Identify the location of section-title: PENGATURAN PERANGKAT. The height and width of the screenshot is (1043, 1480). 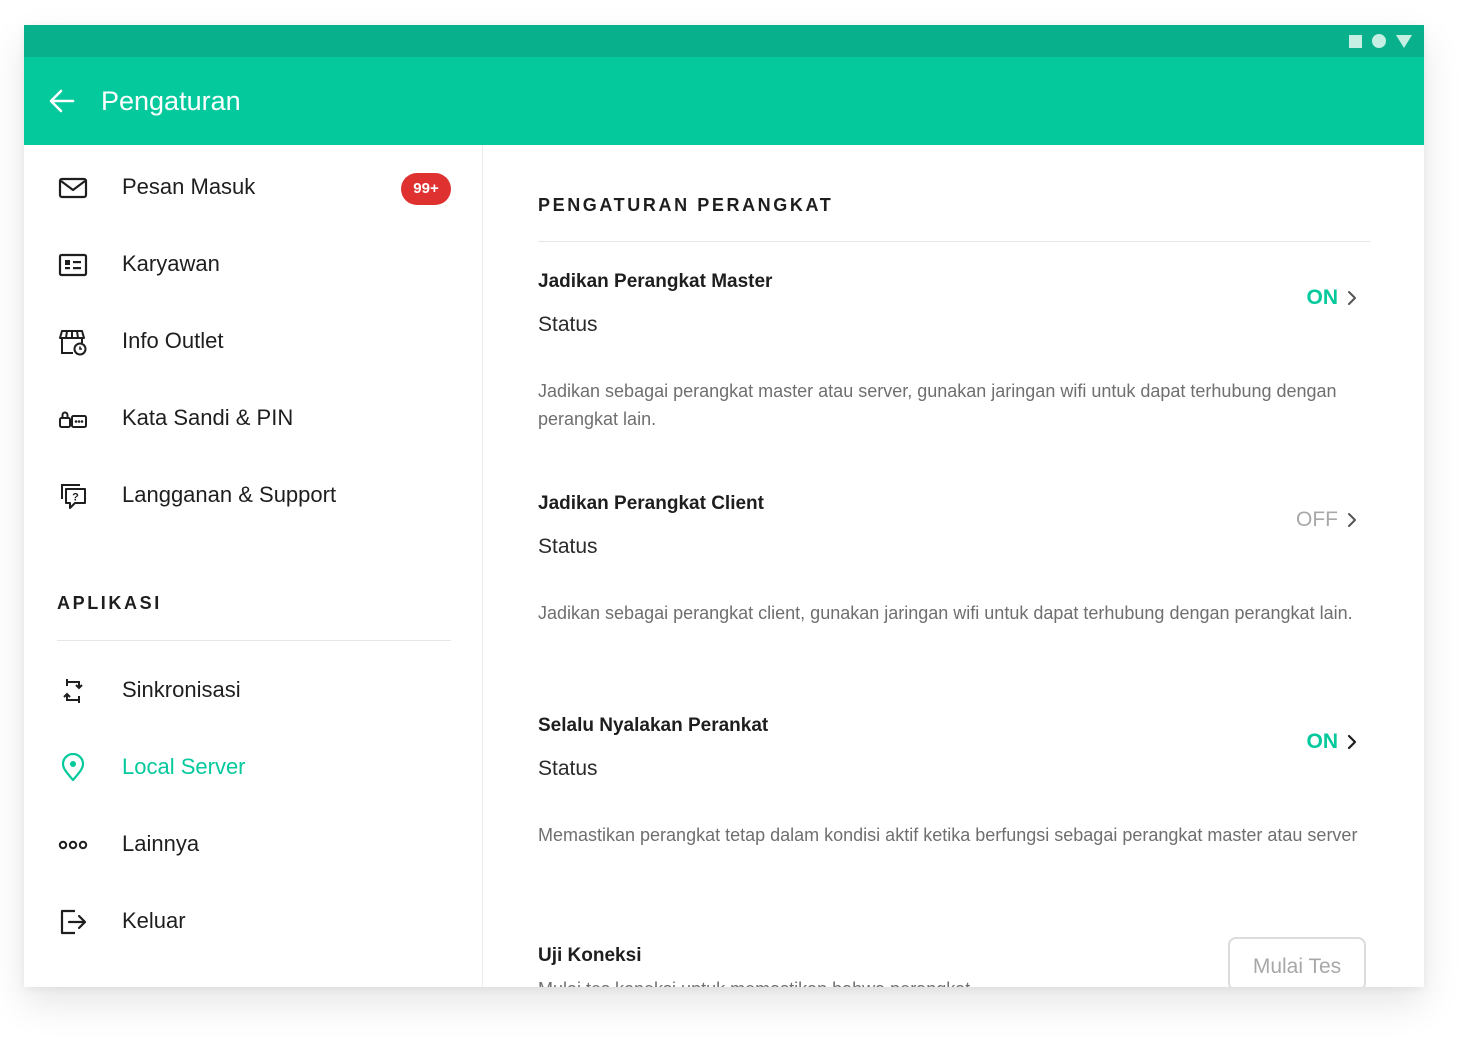
(686, 205).